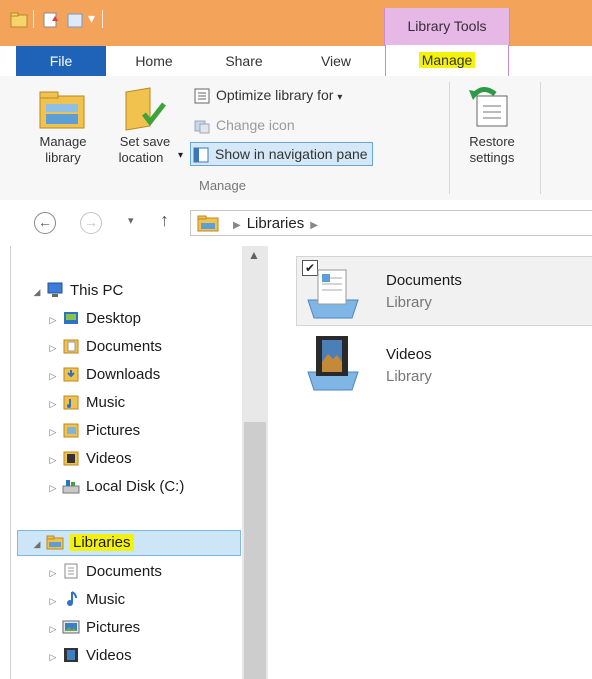 This screenshot has width=592, height=679. I want to click on breadcrumb-libraries: Libraries, so click(276, 223).